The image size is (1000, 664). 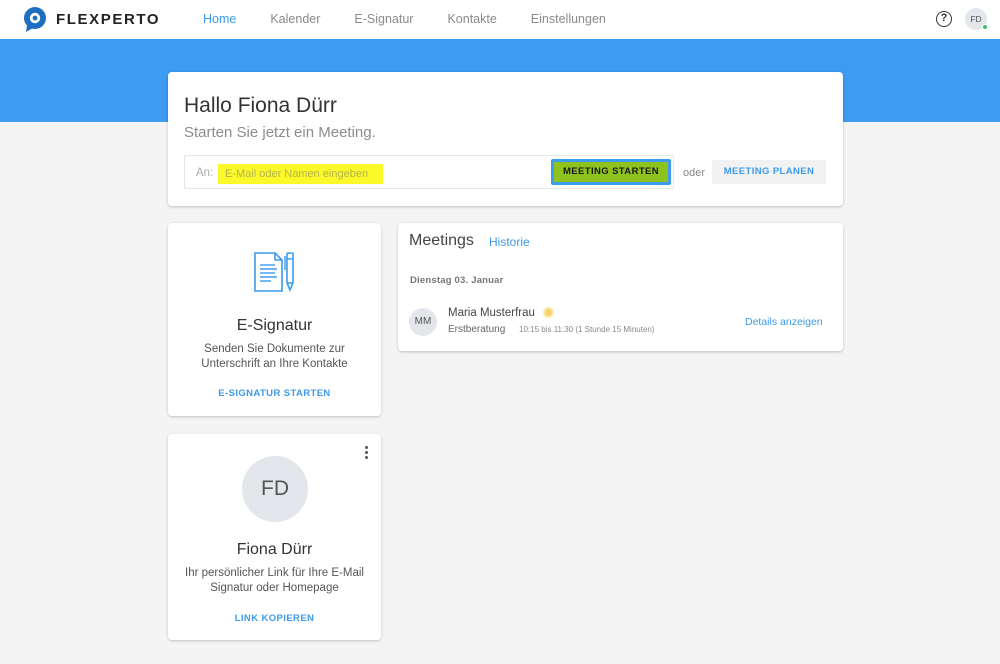 What do you see at coordinates (441, 240) in the screenshot?
I see `meetings-title: Meetings` at bounding box center [441, 240].